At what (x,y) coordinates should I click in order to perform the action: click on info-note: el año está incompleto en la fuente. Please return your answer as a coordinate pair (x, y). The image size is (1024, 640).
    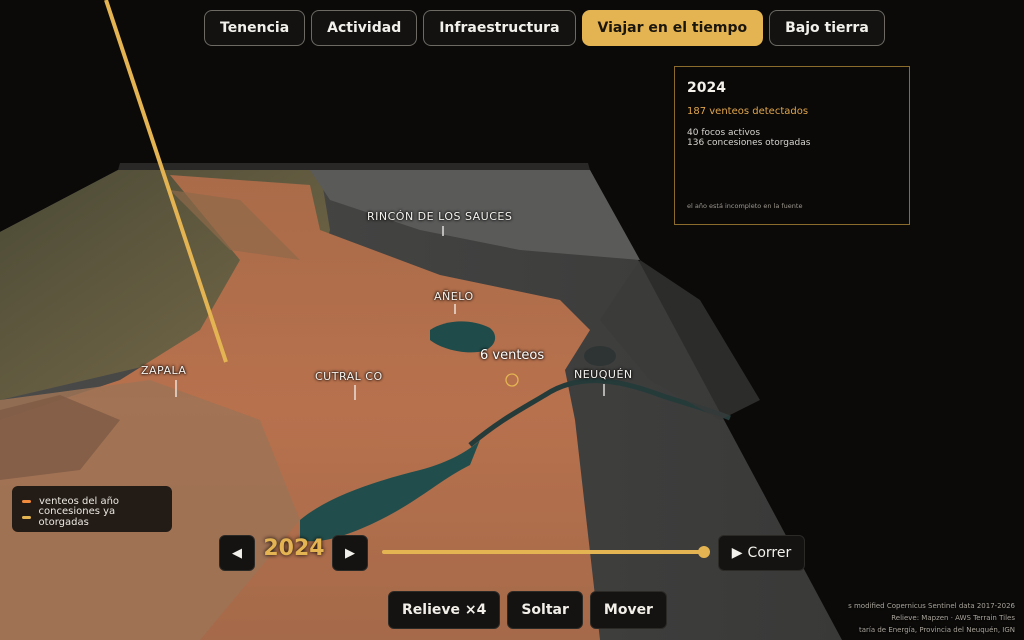
    Looking at the image, I should click on (745, 206).